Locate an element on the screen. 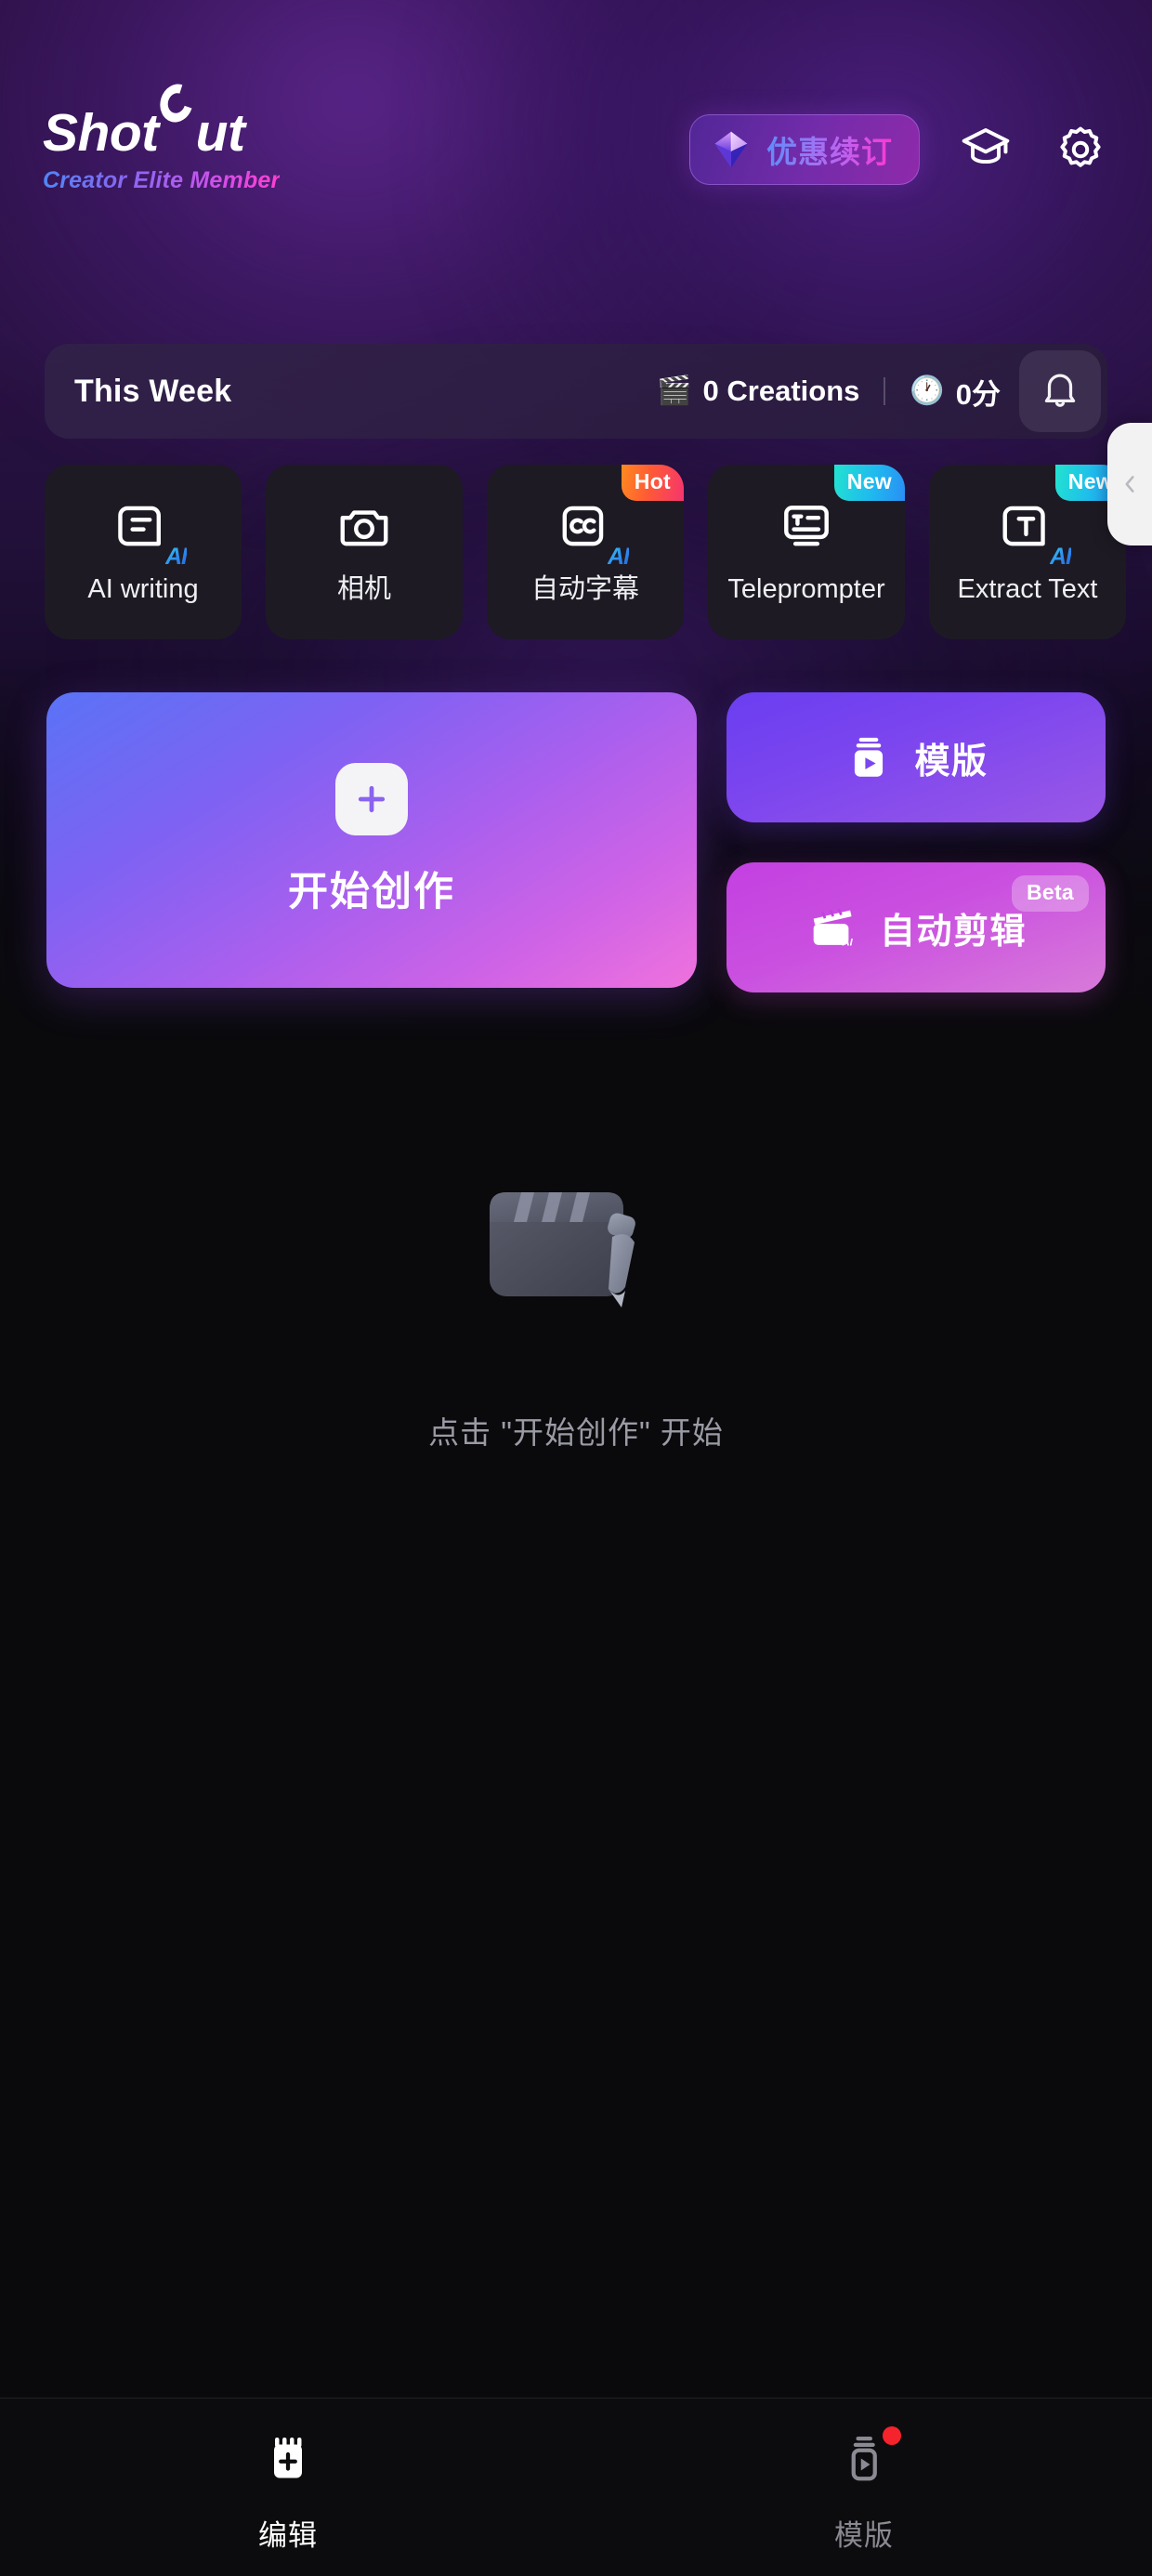 This screenshot has width=1152, height=2576. svg-text: AI is located at coordinates (848, 943).